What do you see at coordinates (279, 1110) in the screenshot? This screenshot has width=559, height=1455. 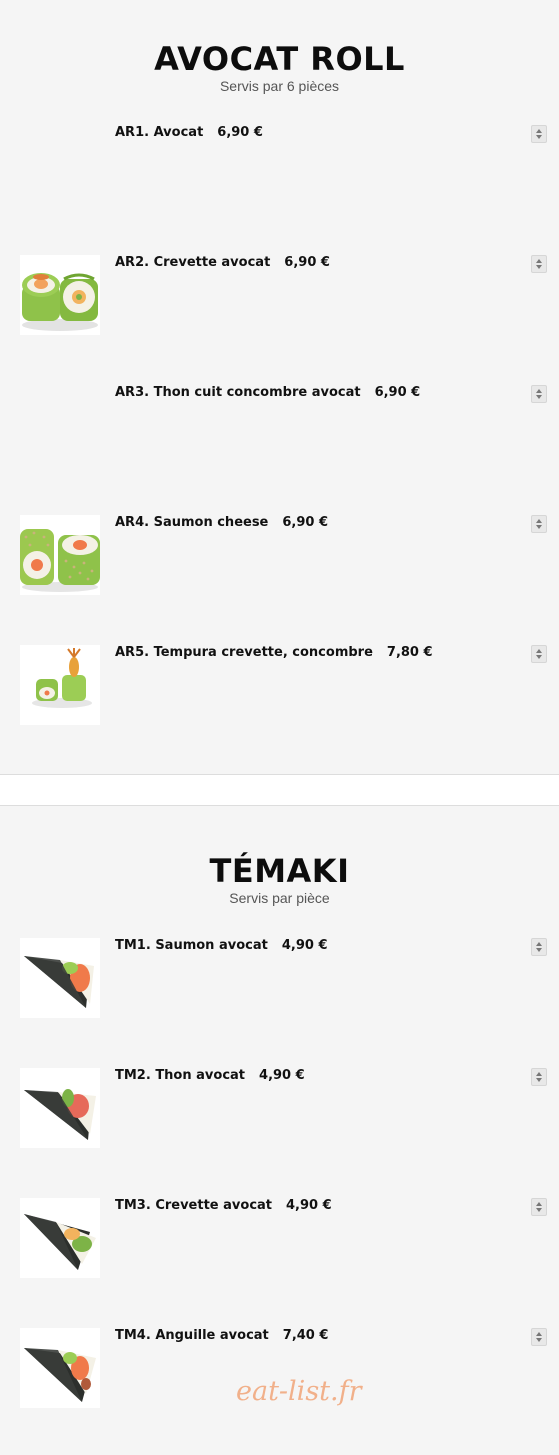 I see `menu-item: TM2. Thon avocat 4,90 €` at bounding box center [279, 1110].